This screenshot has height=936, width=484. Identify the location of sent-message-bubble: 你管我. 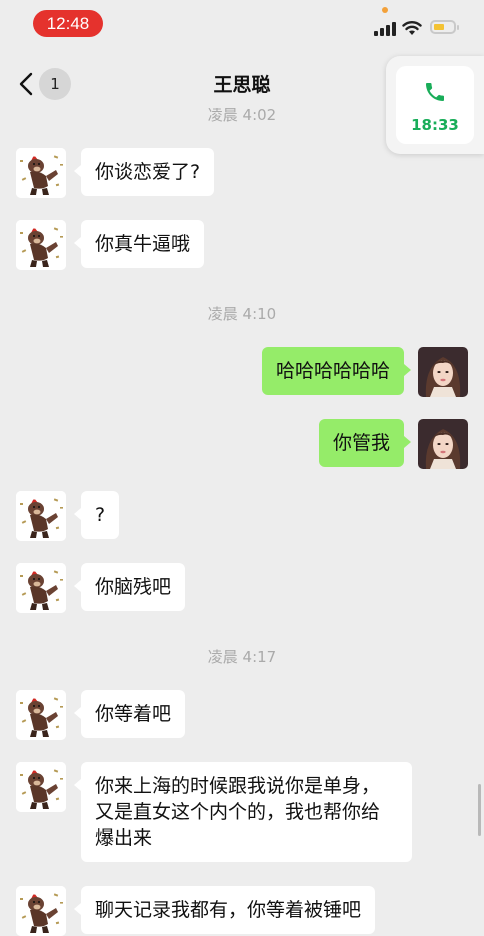
(365, 443).